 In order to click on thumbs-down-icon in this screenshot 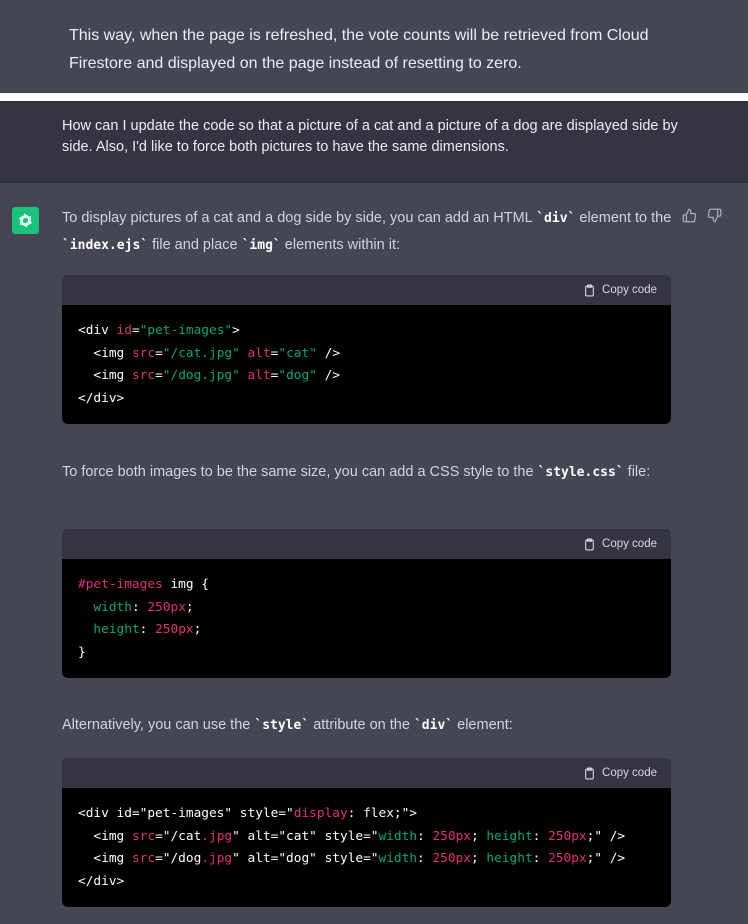, I will do `click(715, 216)`.